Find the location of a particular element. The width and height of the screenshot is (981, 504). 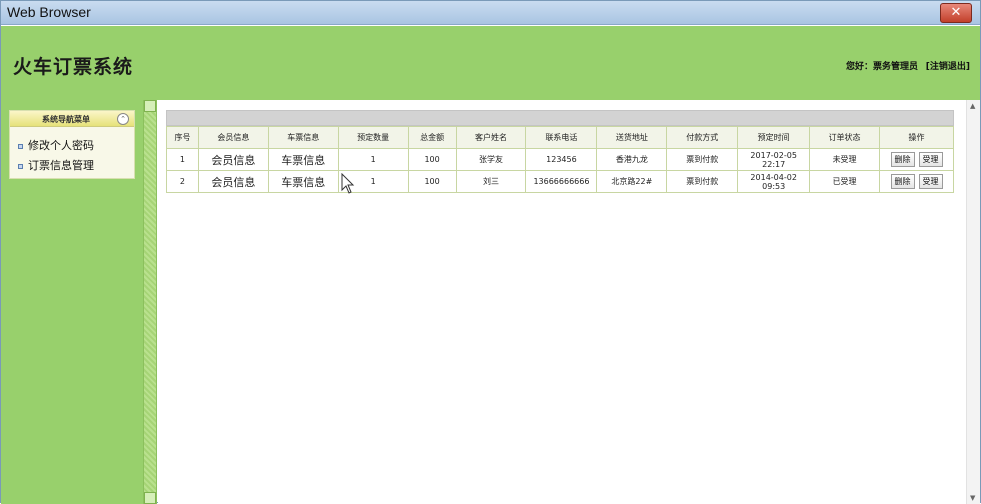

splitter-toggle-top is located at coordinates (150, 106).